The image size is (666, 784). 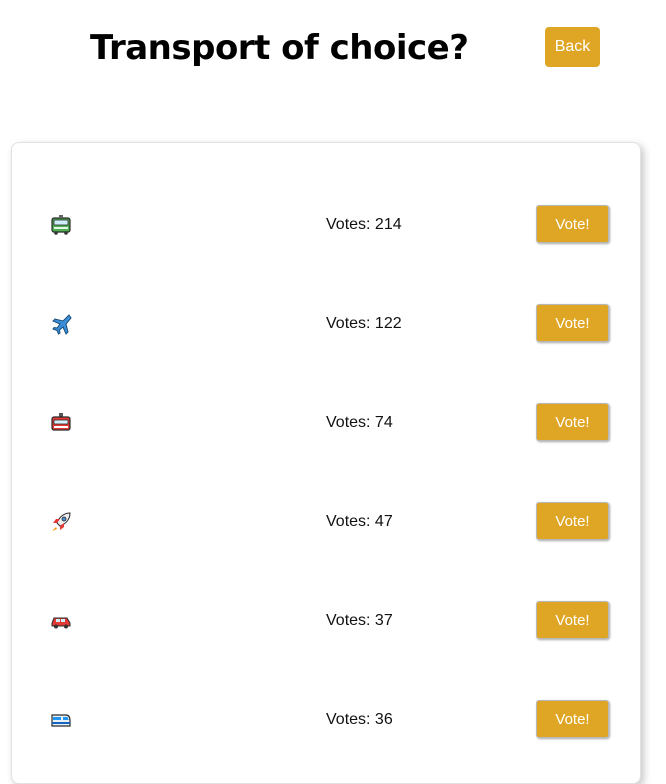 What do you see at coordinates (326, 602) in the screenshot?
I see `option-row: Votes: 37 Vote!` at bounding box center [326, 602].